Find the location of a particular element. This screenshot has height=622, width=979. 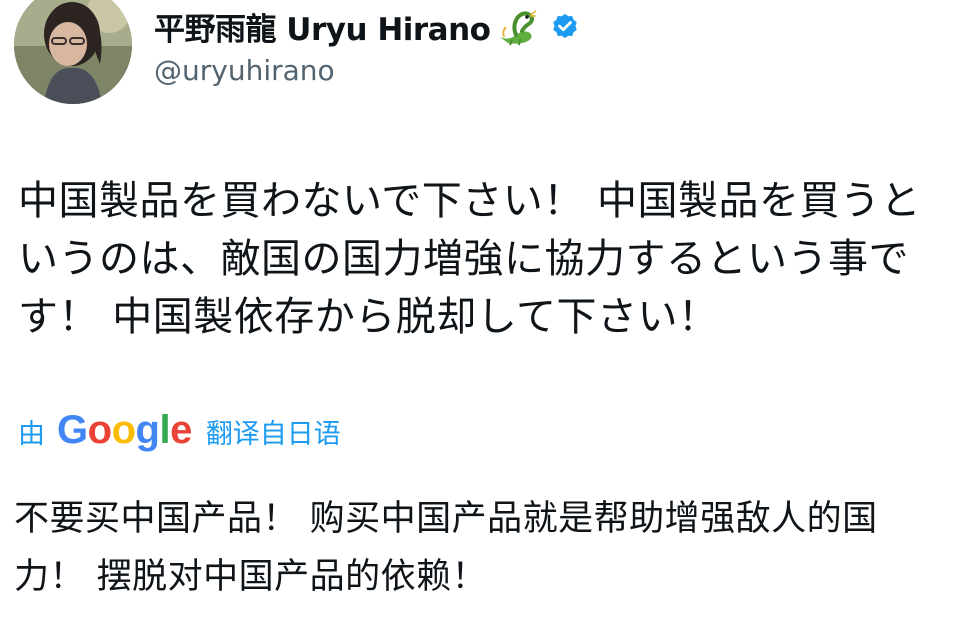

translation-prefix: 由 is located at coordinates (31, 434).